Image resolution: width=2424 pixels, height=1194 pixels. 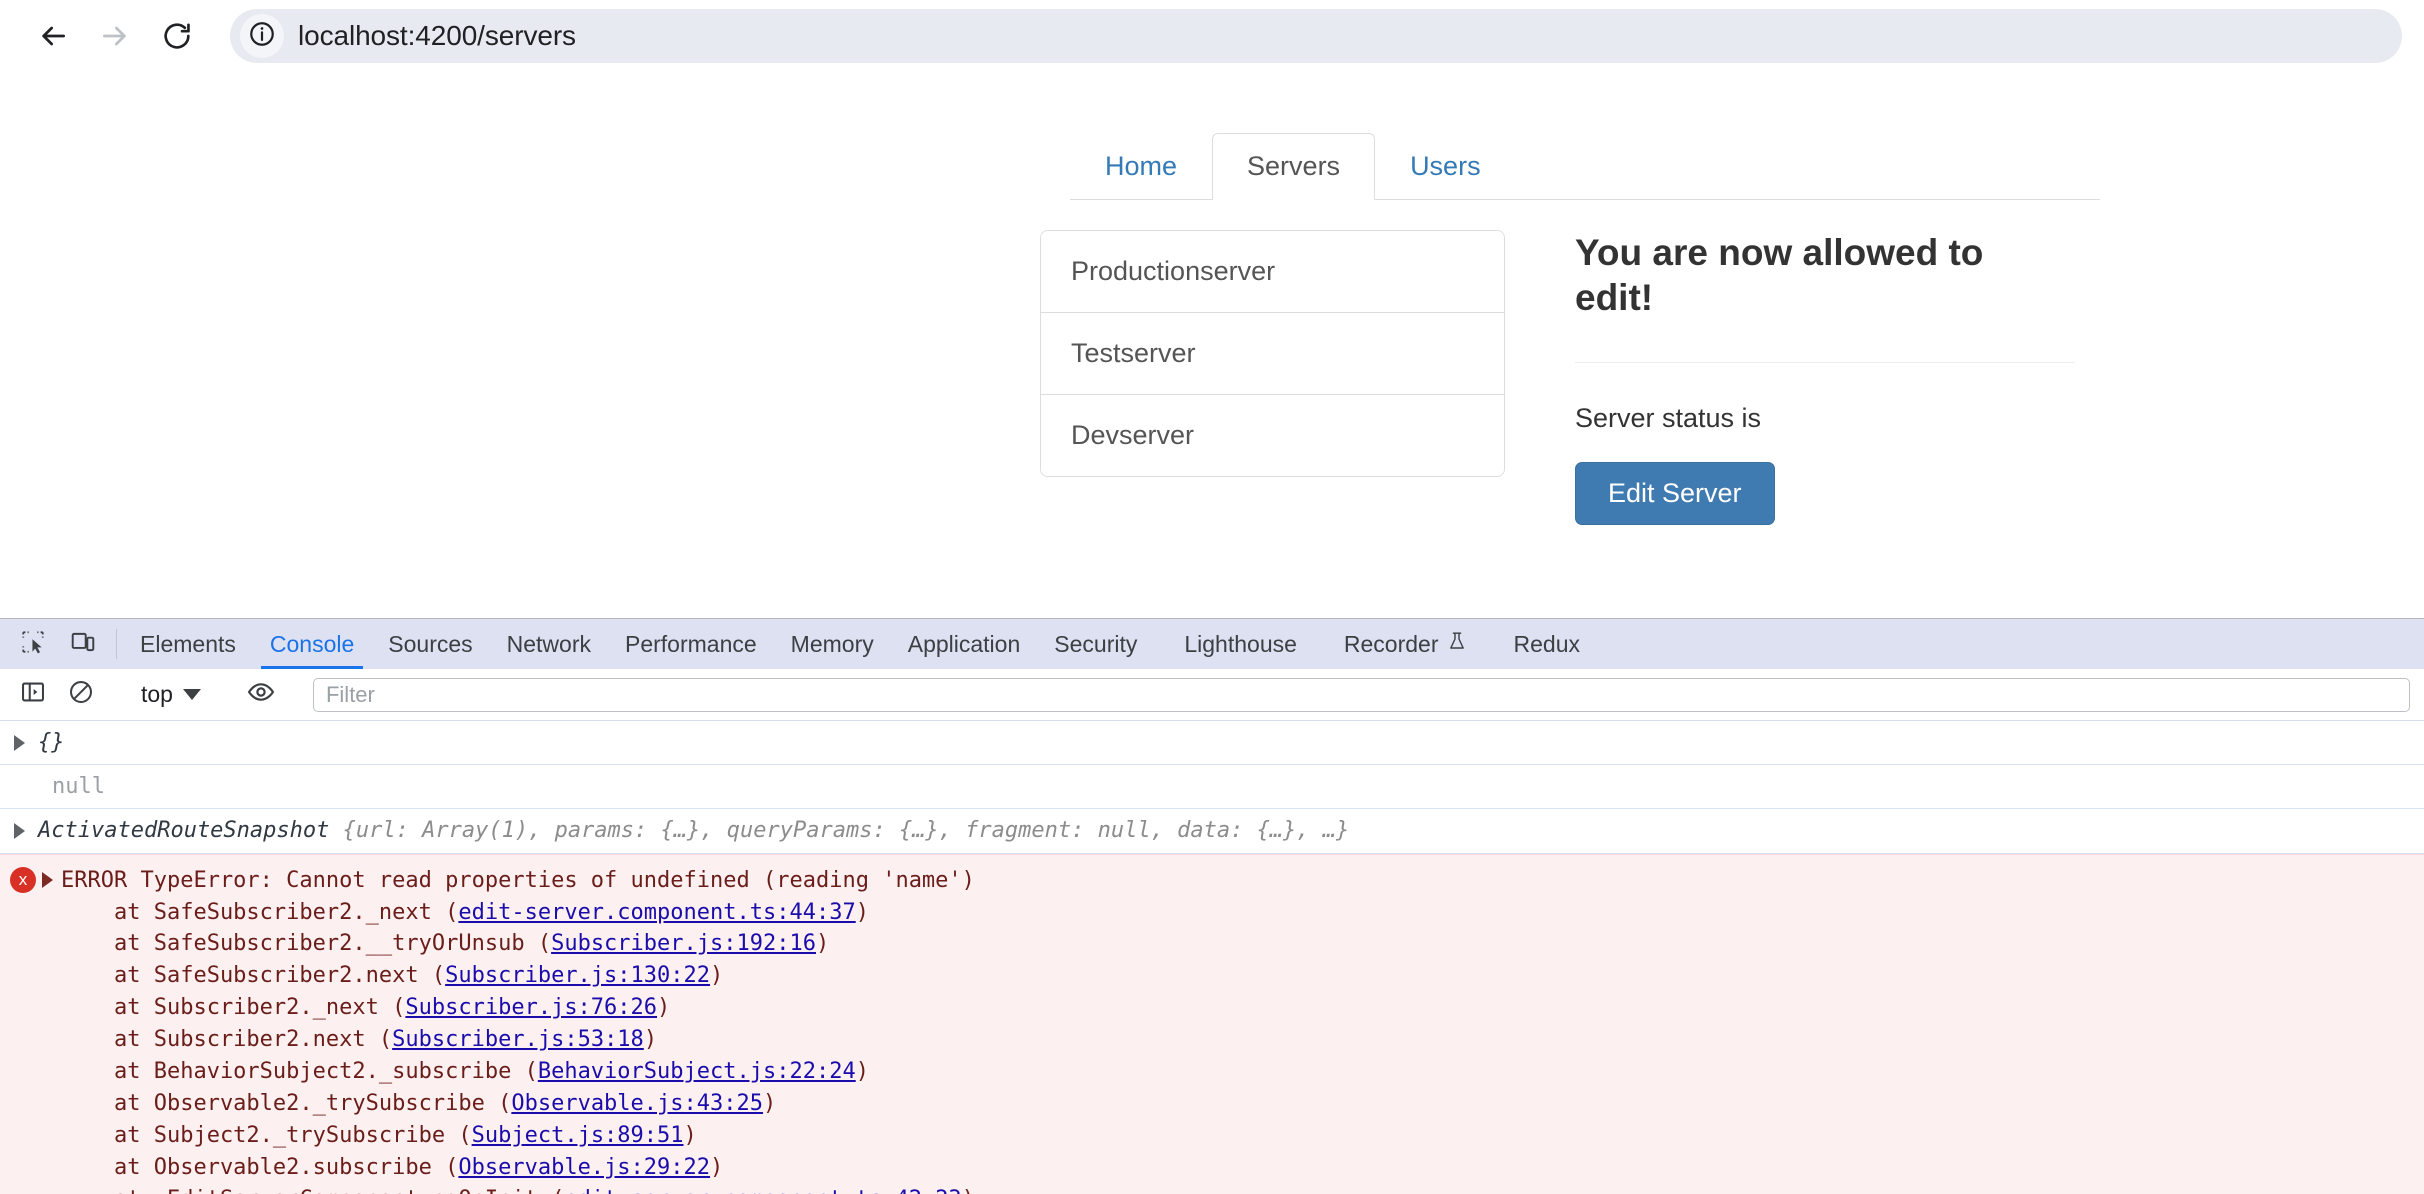 I want to click on tab-lighthouse: Lighthouse, so click(x=1234, y=644).